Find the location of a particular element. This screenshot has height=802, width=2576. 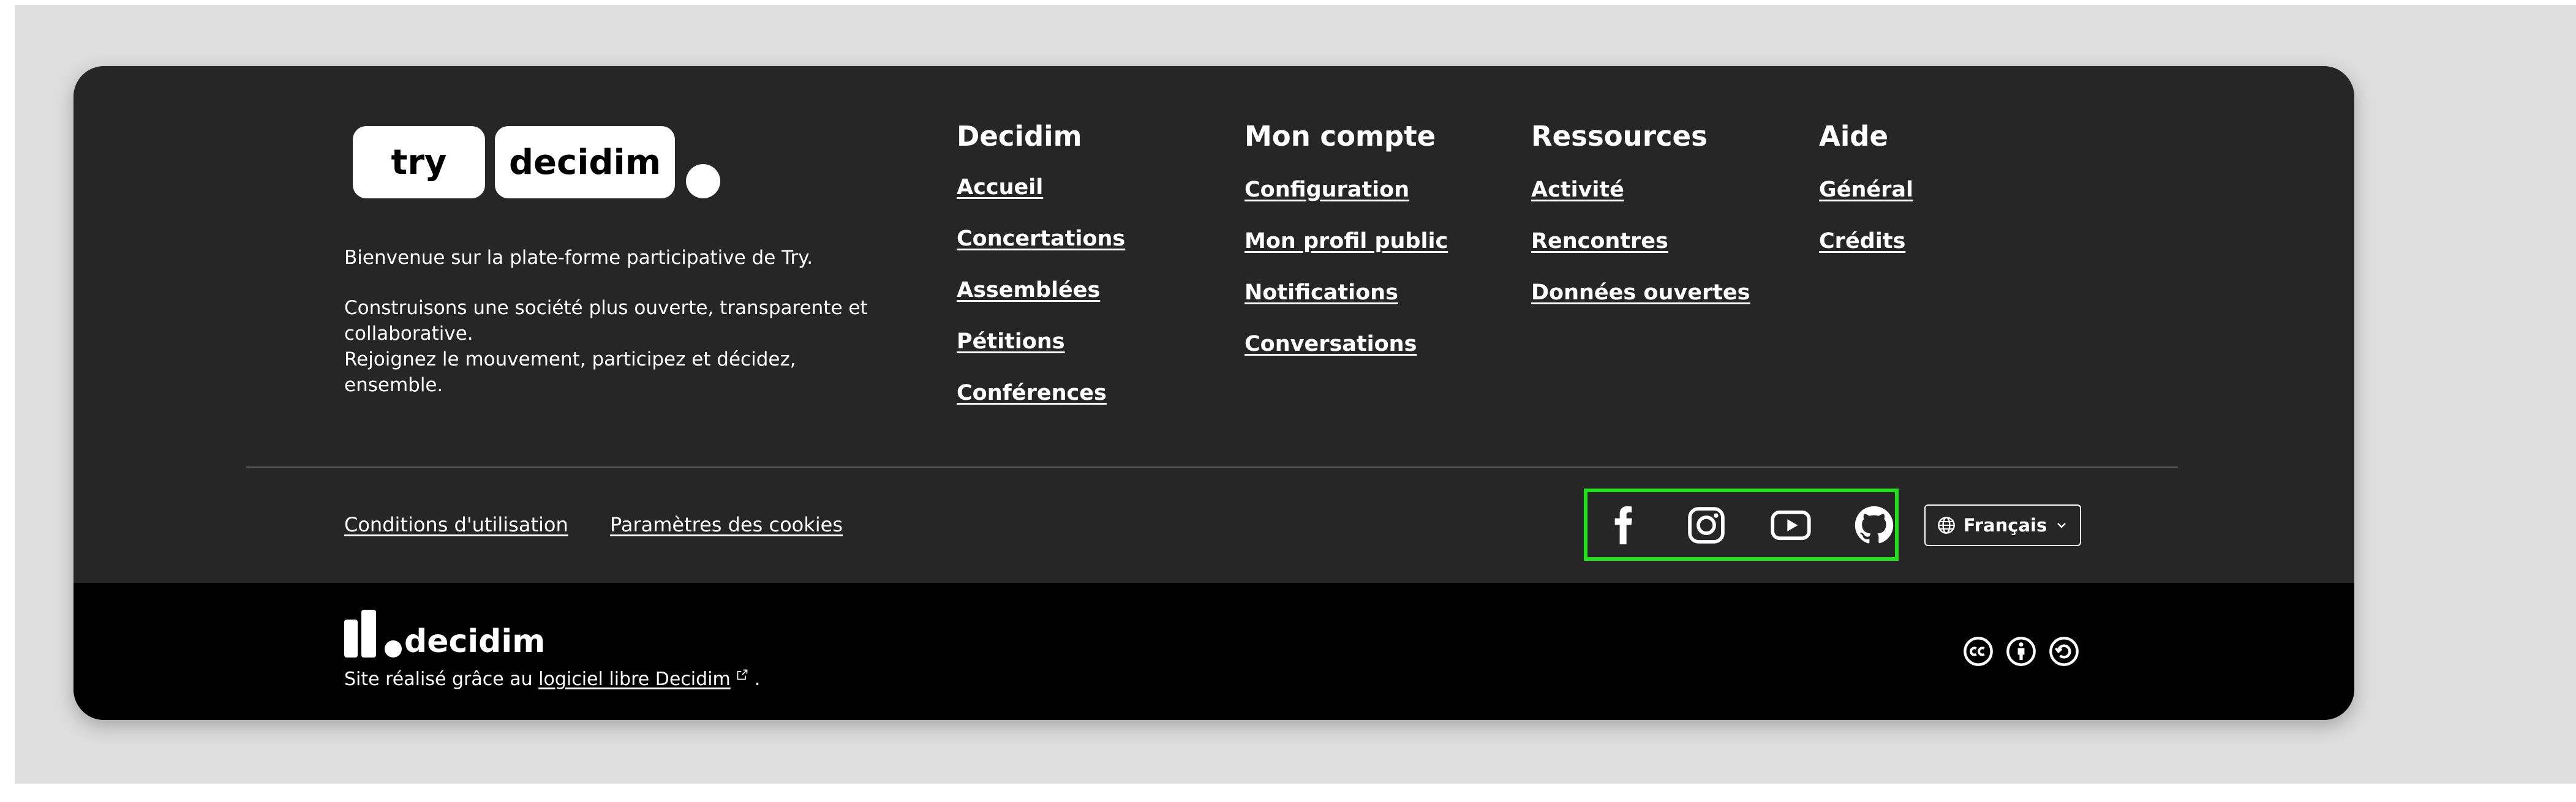

footer-column-title-decidim: Decidim is located at coordinates (1019, 136).